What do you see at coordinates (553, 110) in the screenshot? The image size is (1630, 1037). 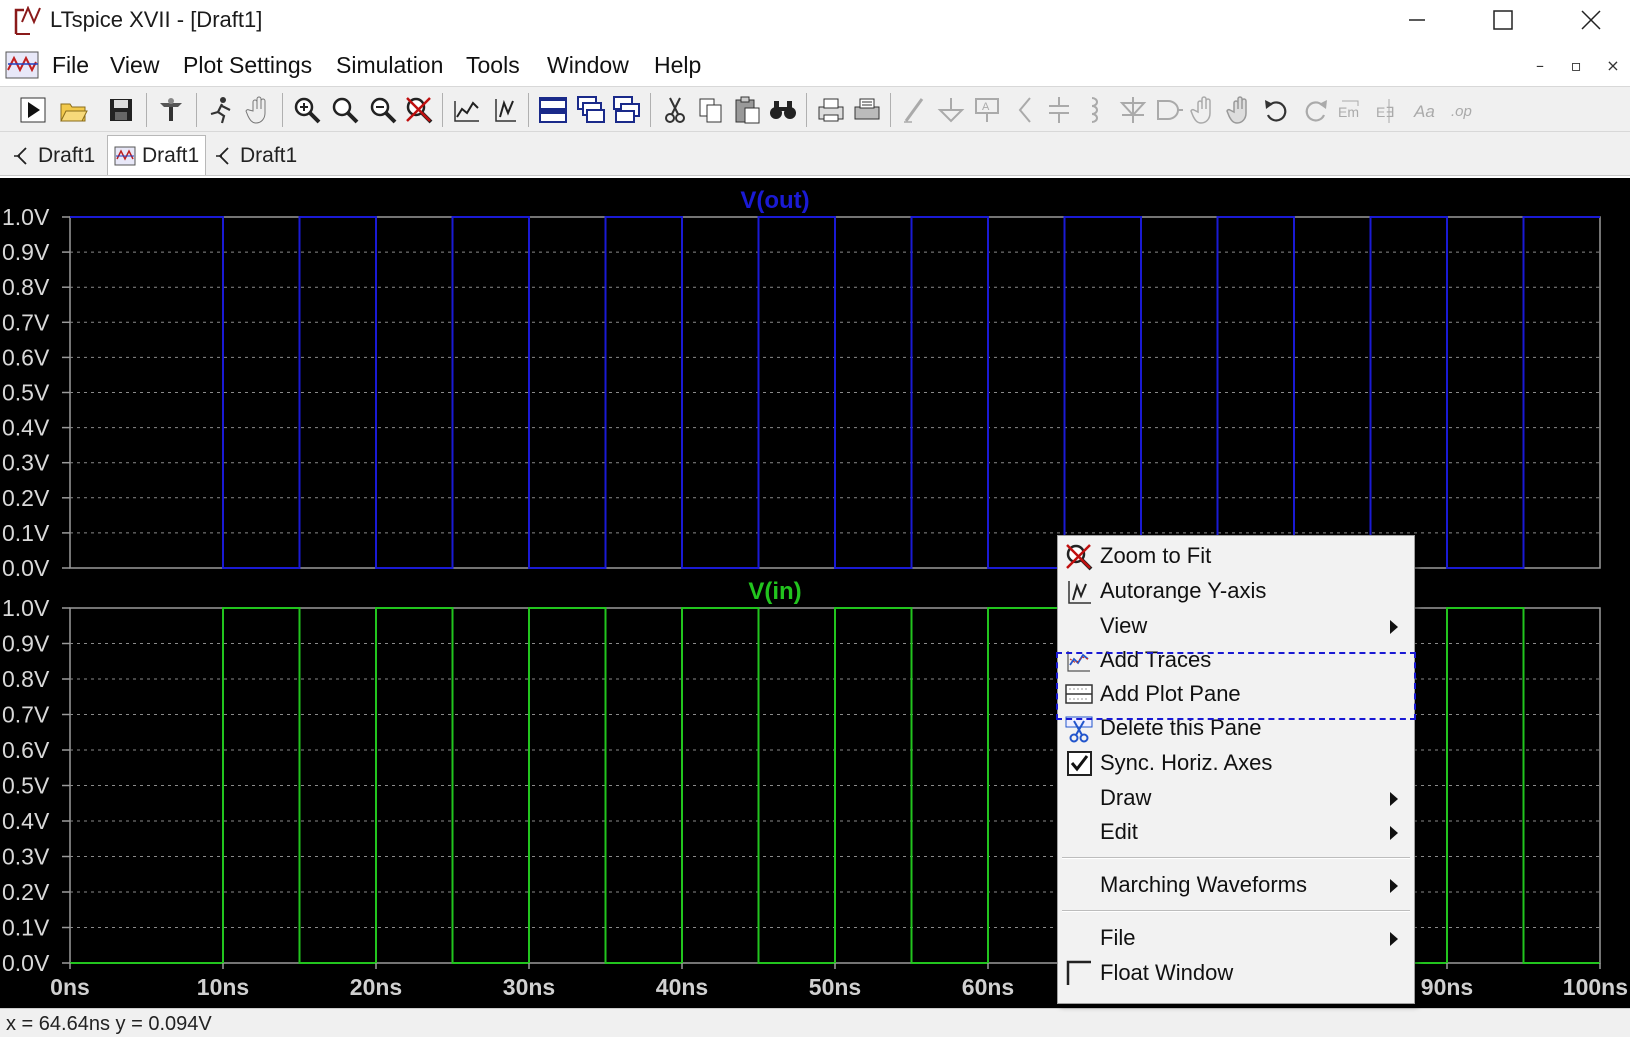 I see `tile-horizontal-icon` at bounding box center [553, 110].